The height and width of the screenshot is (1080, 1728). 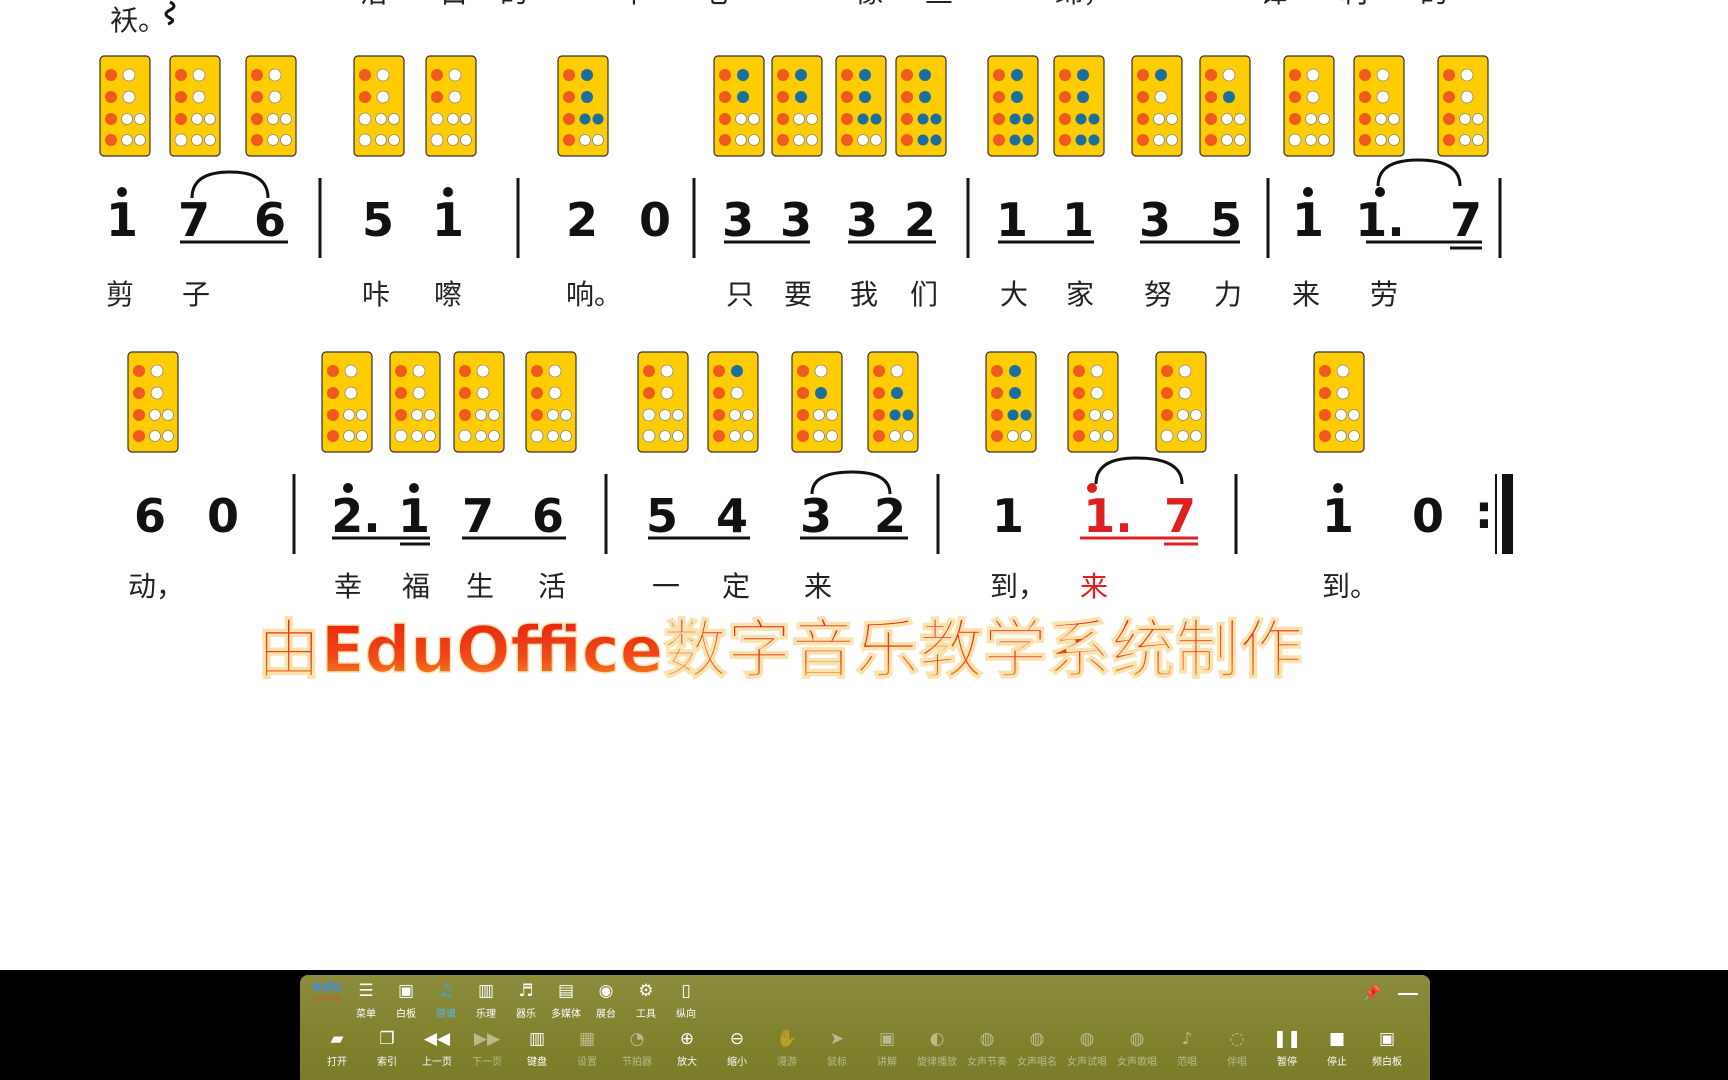 I want to click on toolbar-button-piano-keys: ▥ 乐理, so click(x=486, y=1002).